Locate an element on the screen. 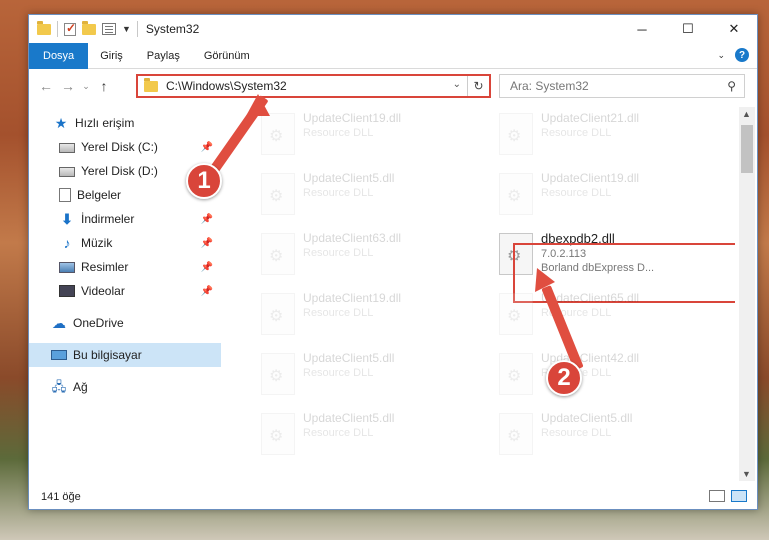 The image size is (769, 540). file-item: UpdateClient42.dllResource DLL is located at coordinates (600, 375).